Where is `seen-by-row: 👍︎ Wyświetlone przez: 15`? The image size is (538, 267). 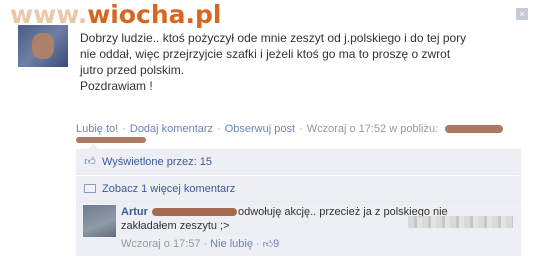
seen-by-row: 👍︎ Wyświetlone przez: 15 is located at coordinates (298, 162).